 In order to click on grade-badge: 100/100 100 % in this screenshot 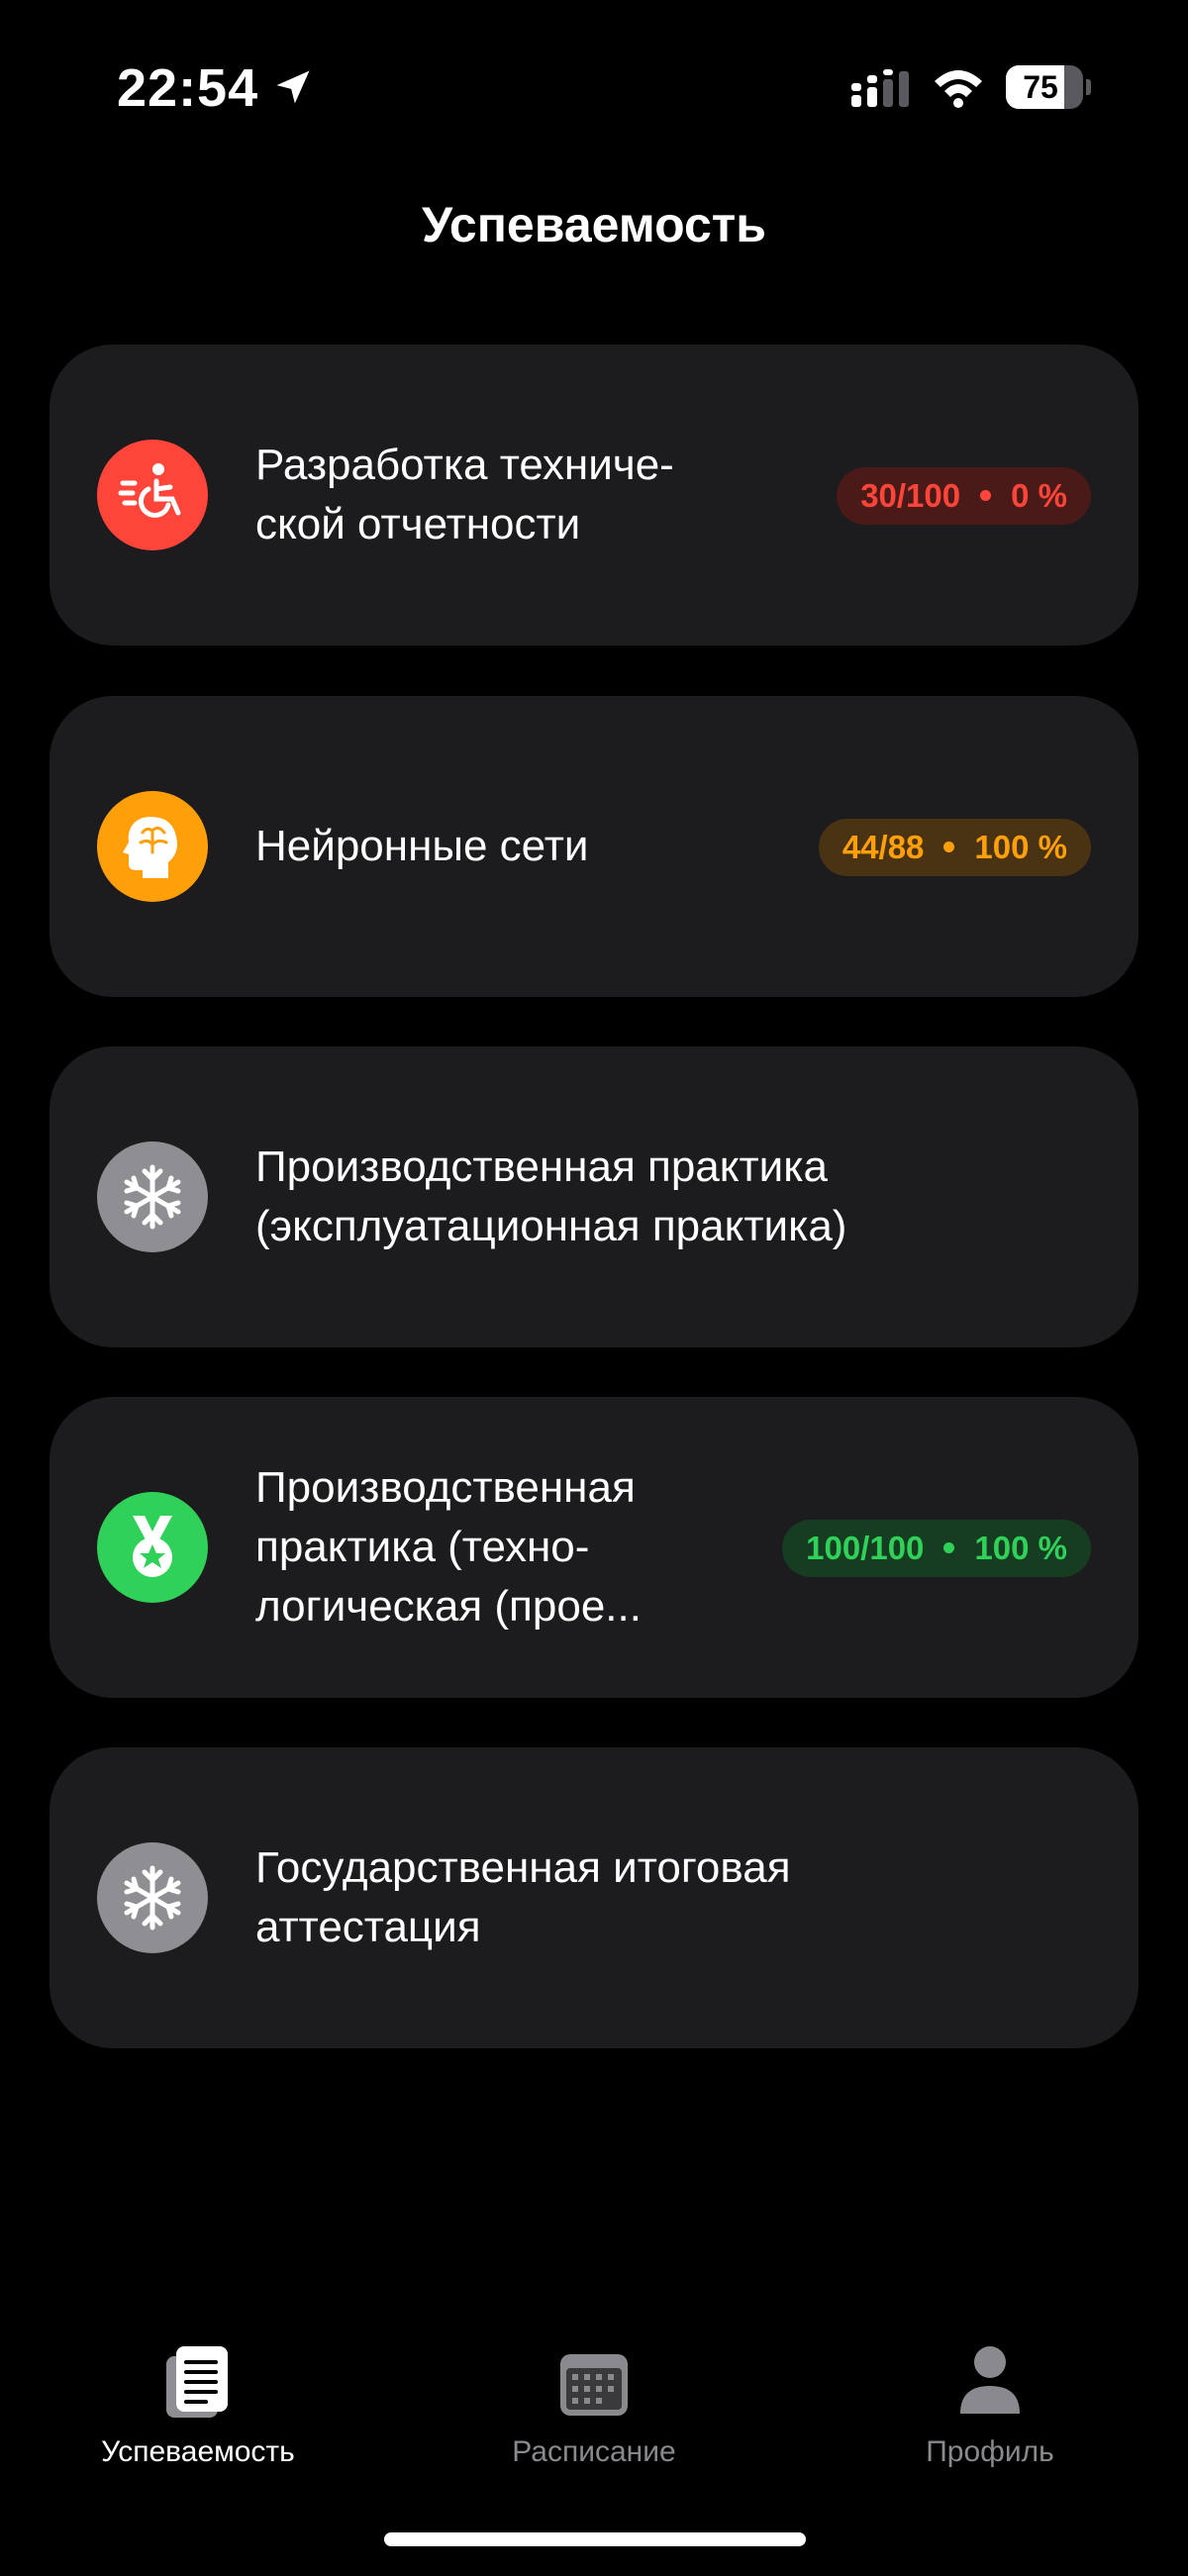, I will do `click(937, 1549)`.